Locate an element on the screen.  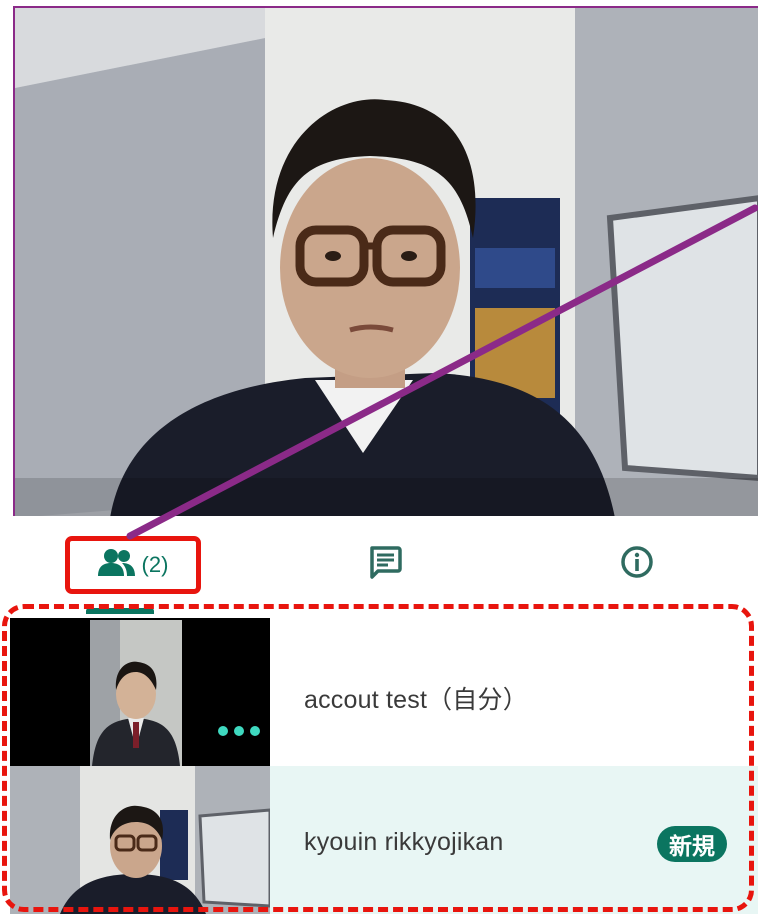
participant-name: kyouin rikkyojikan is located at coordinates (404, 842).